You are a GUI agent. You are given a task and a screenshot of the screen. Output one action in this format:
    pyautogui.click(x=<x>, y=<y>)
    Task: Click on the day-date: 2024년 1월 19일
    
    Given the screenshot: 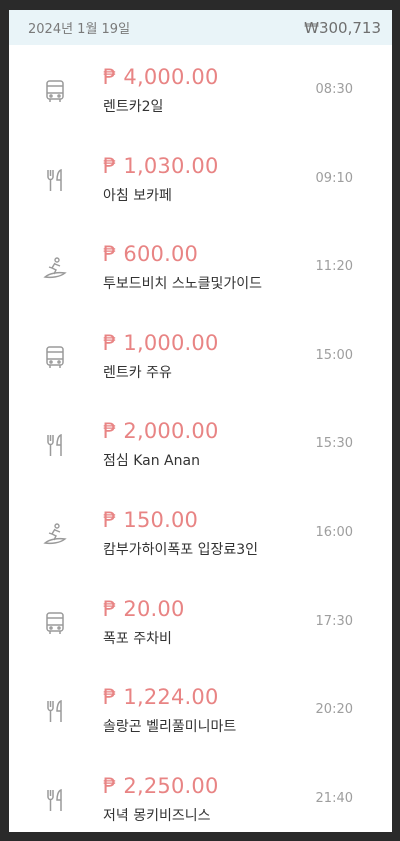 What is the action you would take?
    pyautogui.click(x=79, y=29)
    